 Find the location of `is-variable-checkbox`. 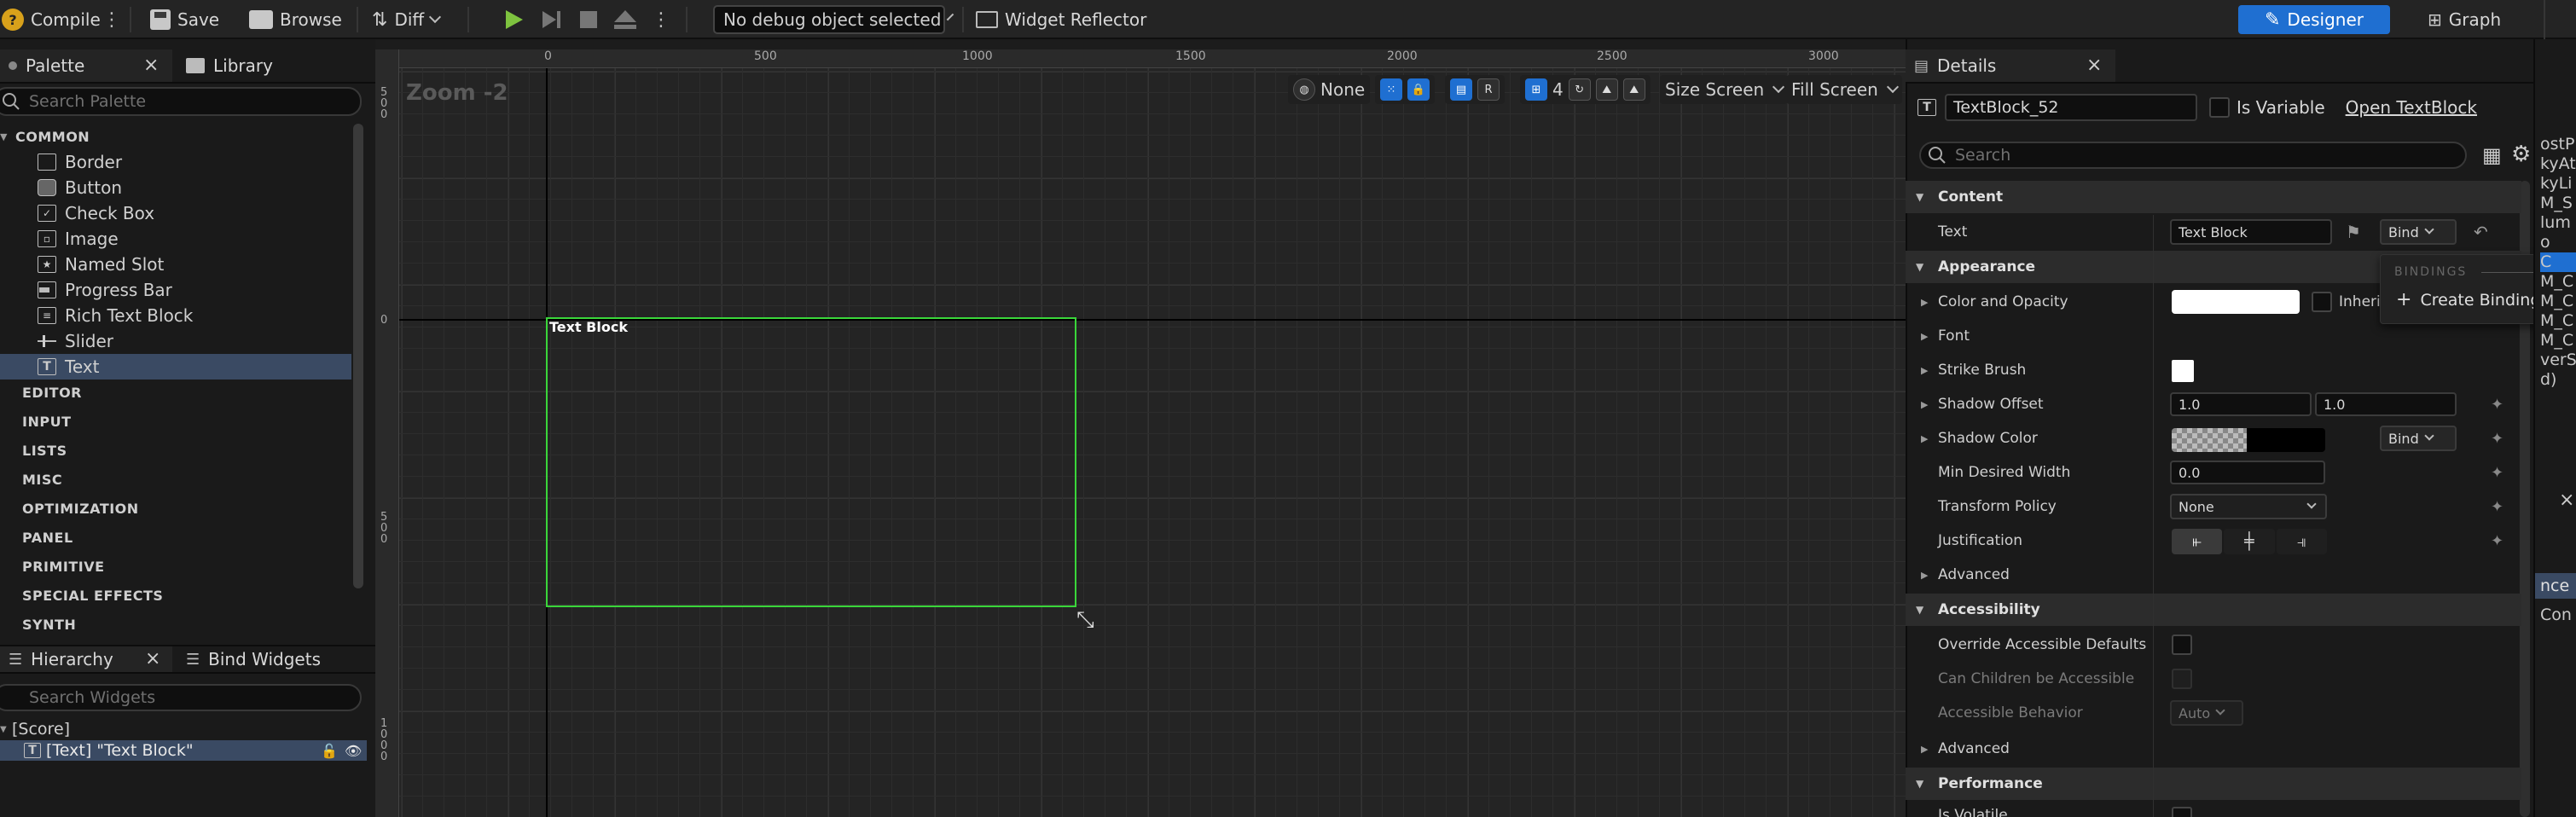

is-variable-checkbox is located at coordinates (2219, 108).